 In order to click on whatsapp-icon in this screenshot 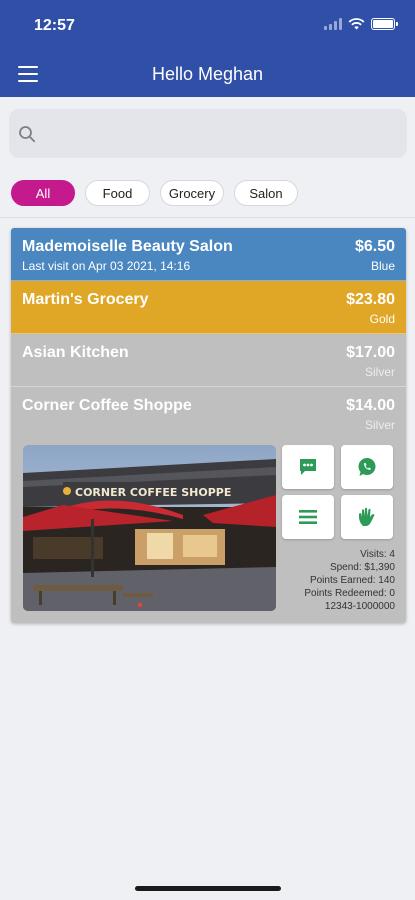, I will do `click(367, 467)`.